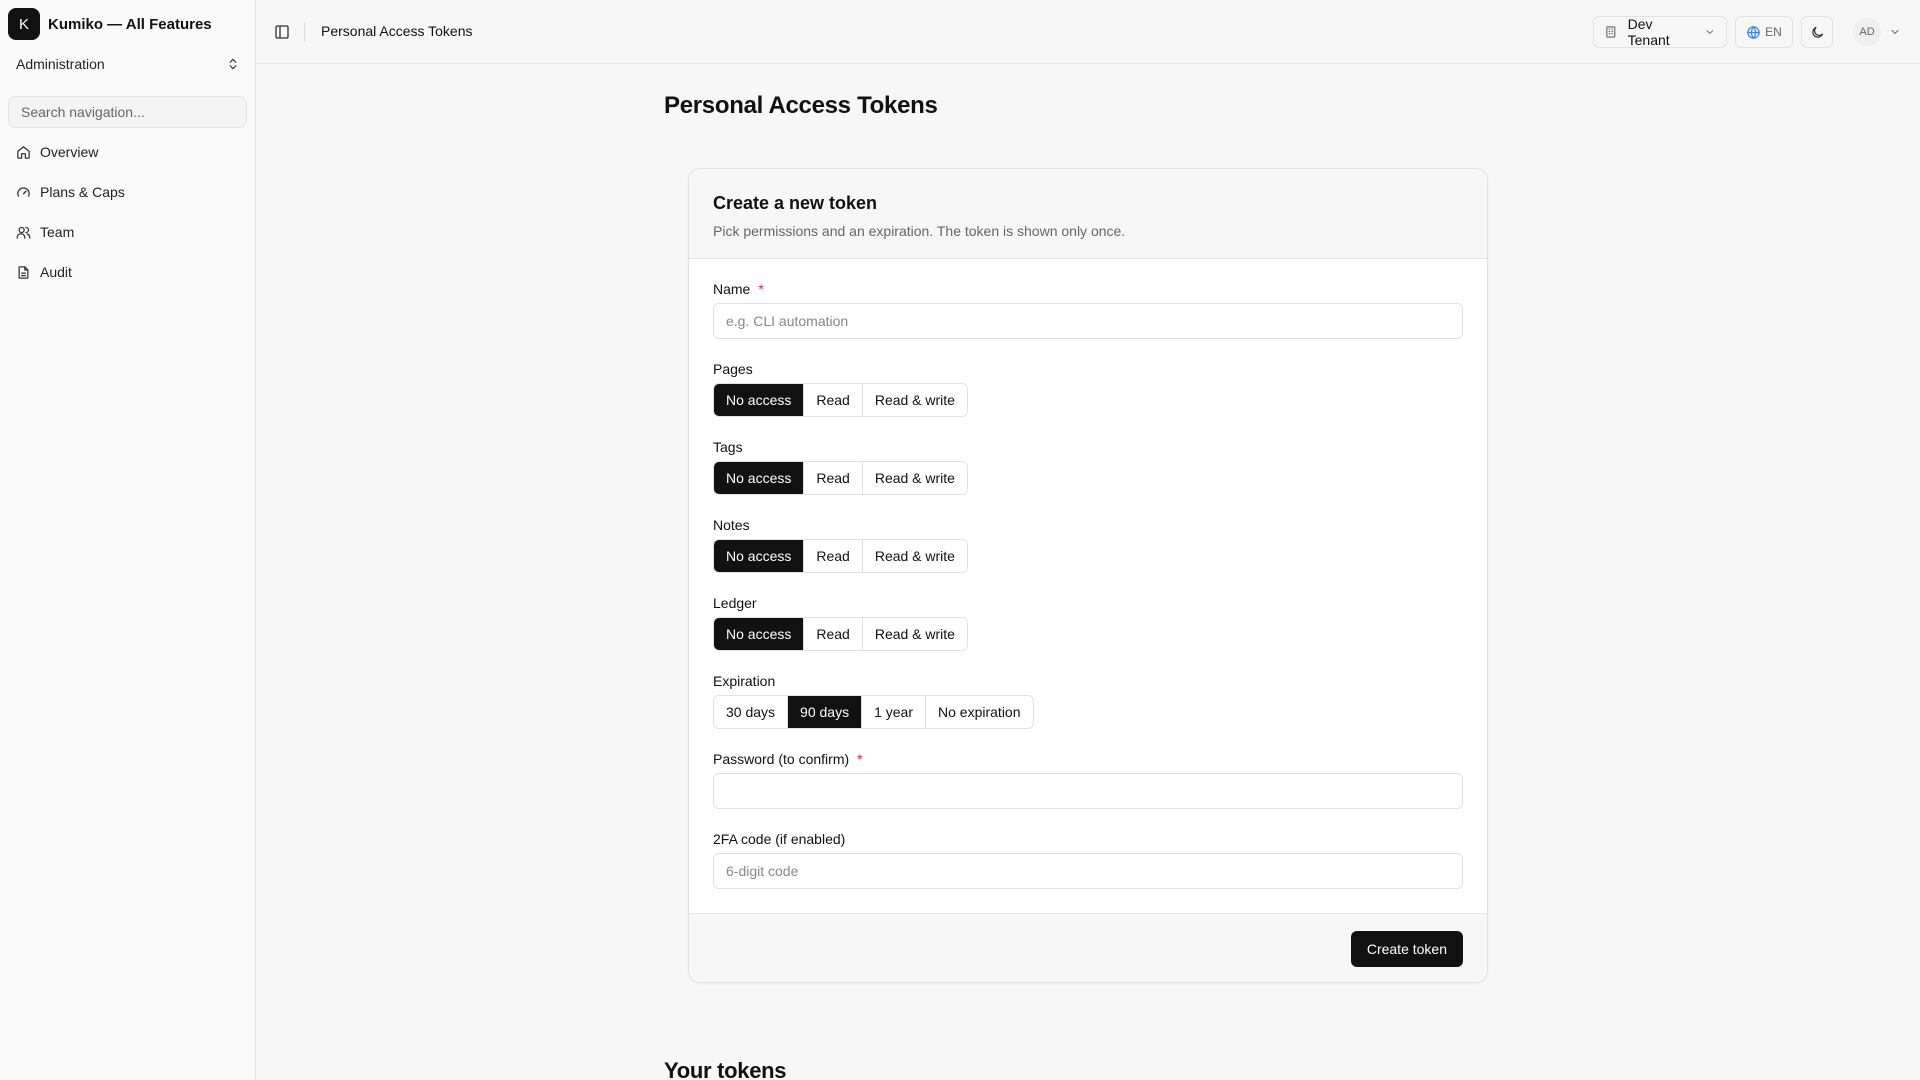 This screenshot has height=1080, width=1920. Describe the element at coordinates (1764, 32) in the screenshot. I see `language-switcher: EN` at that location.